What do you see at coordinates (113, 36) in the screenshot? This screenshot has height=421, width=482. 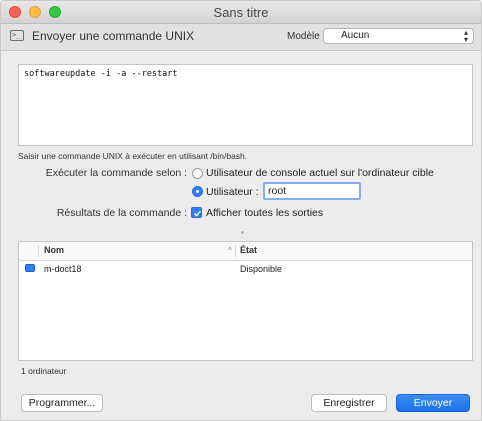 I see `toolbar-title: Envoyer une commande UNIX` at bounding box center [113, 36].